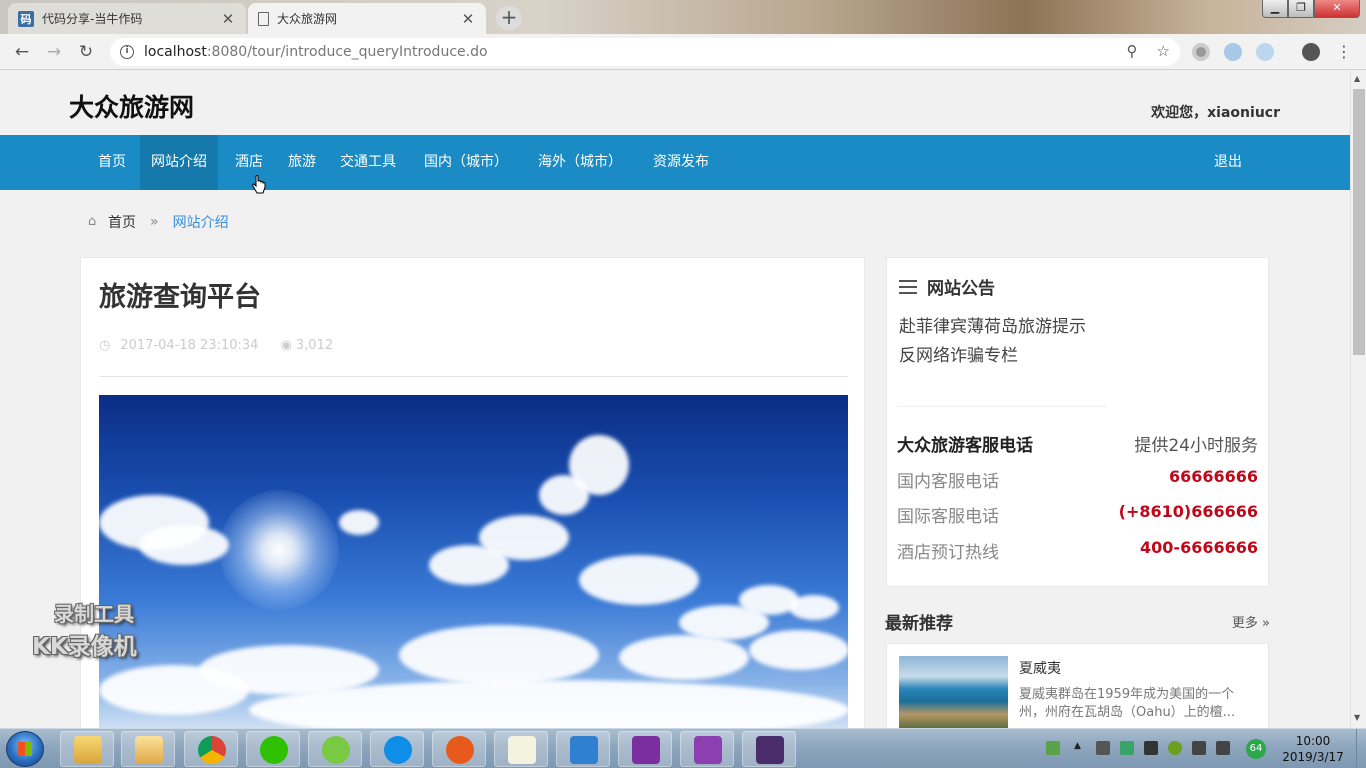 Image resolution: width=1366 pixels, height=768 pixels. I want to click on watermark-line1: 录制工具, so click(94, 614).